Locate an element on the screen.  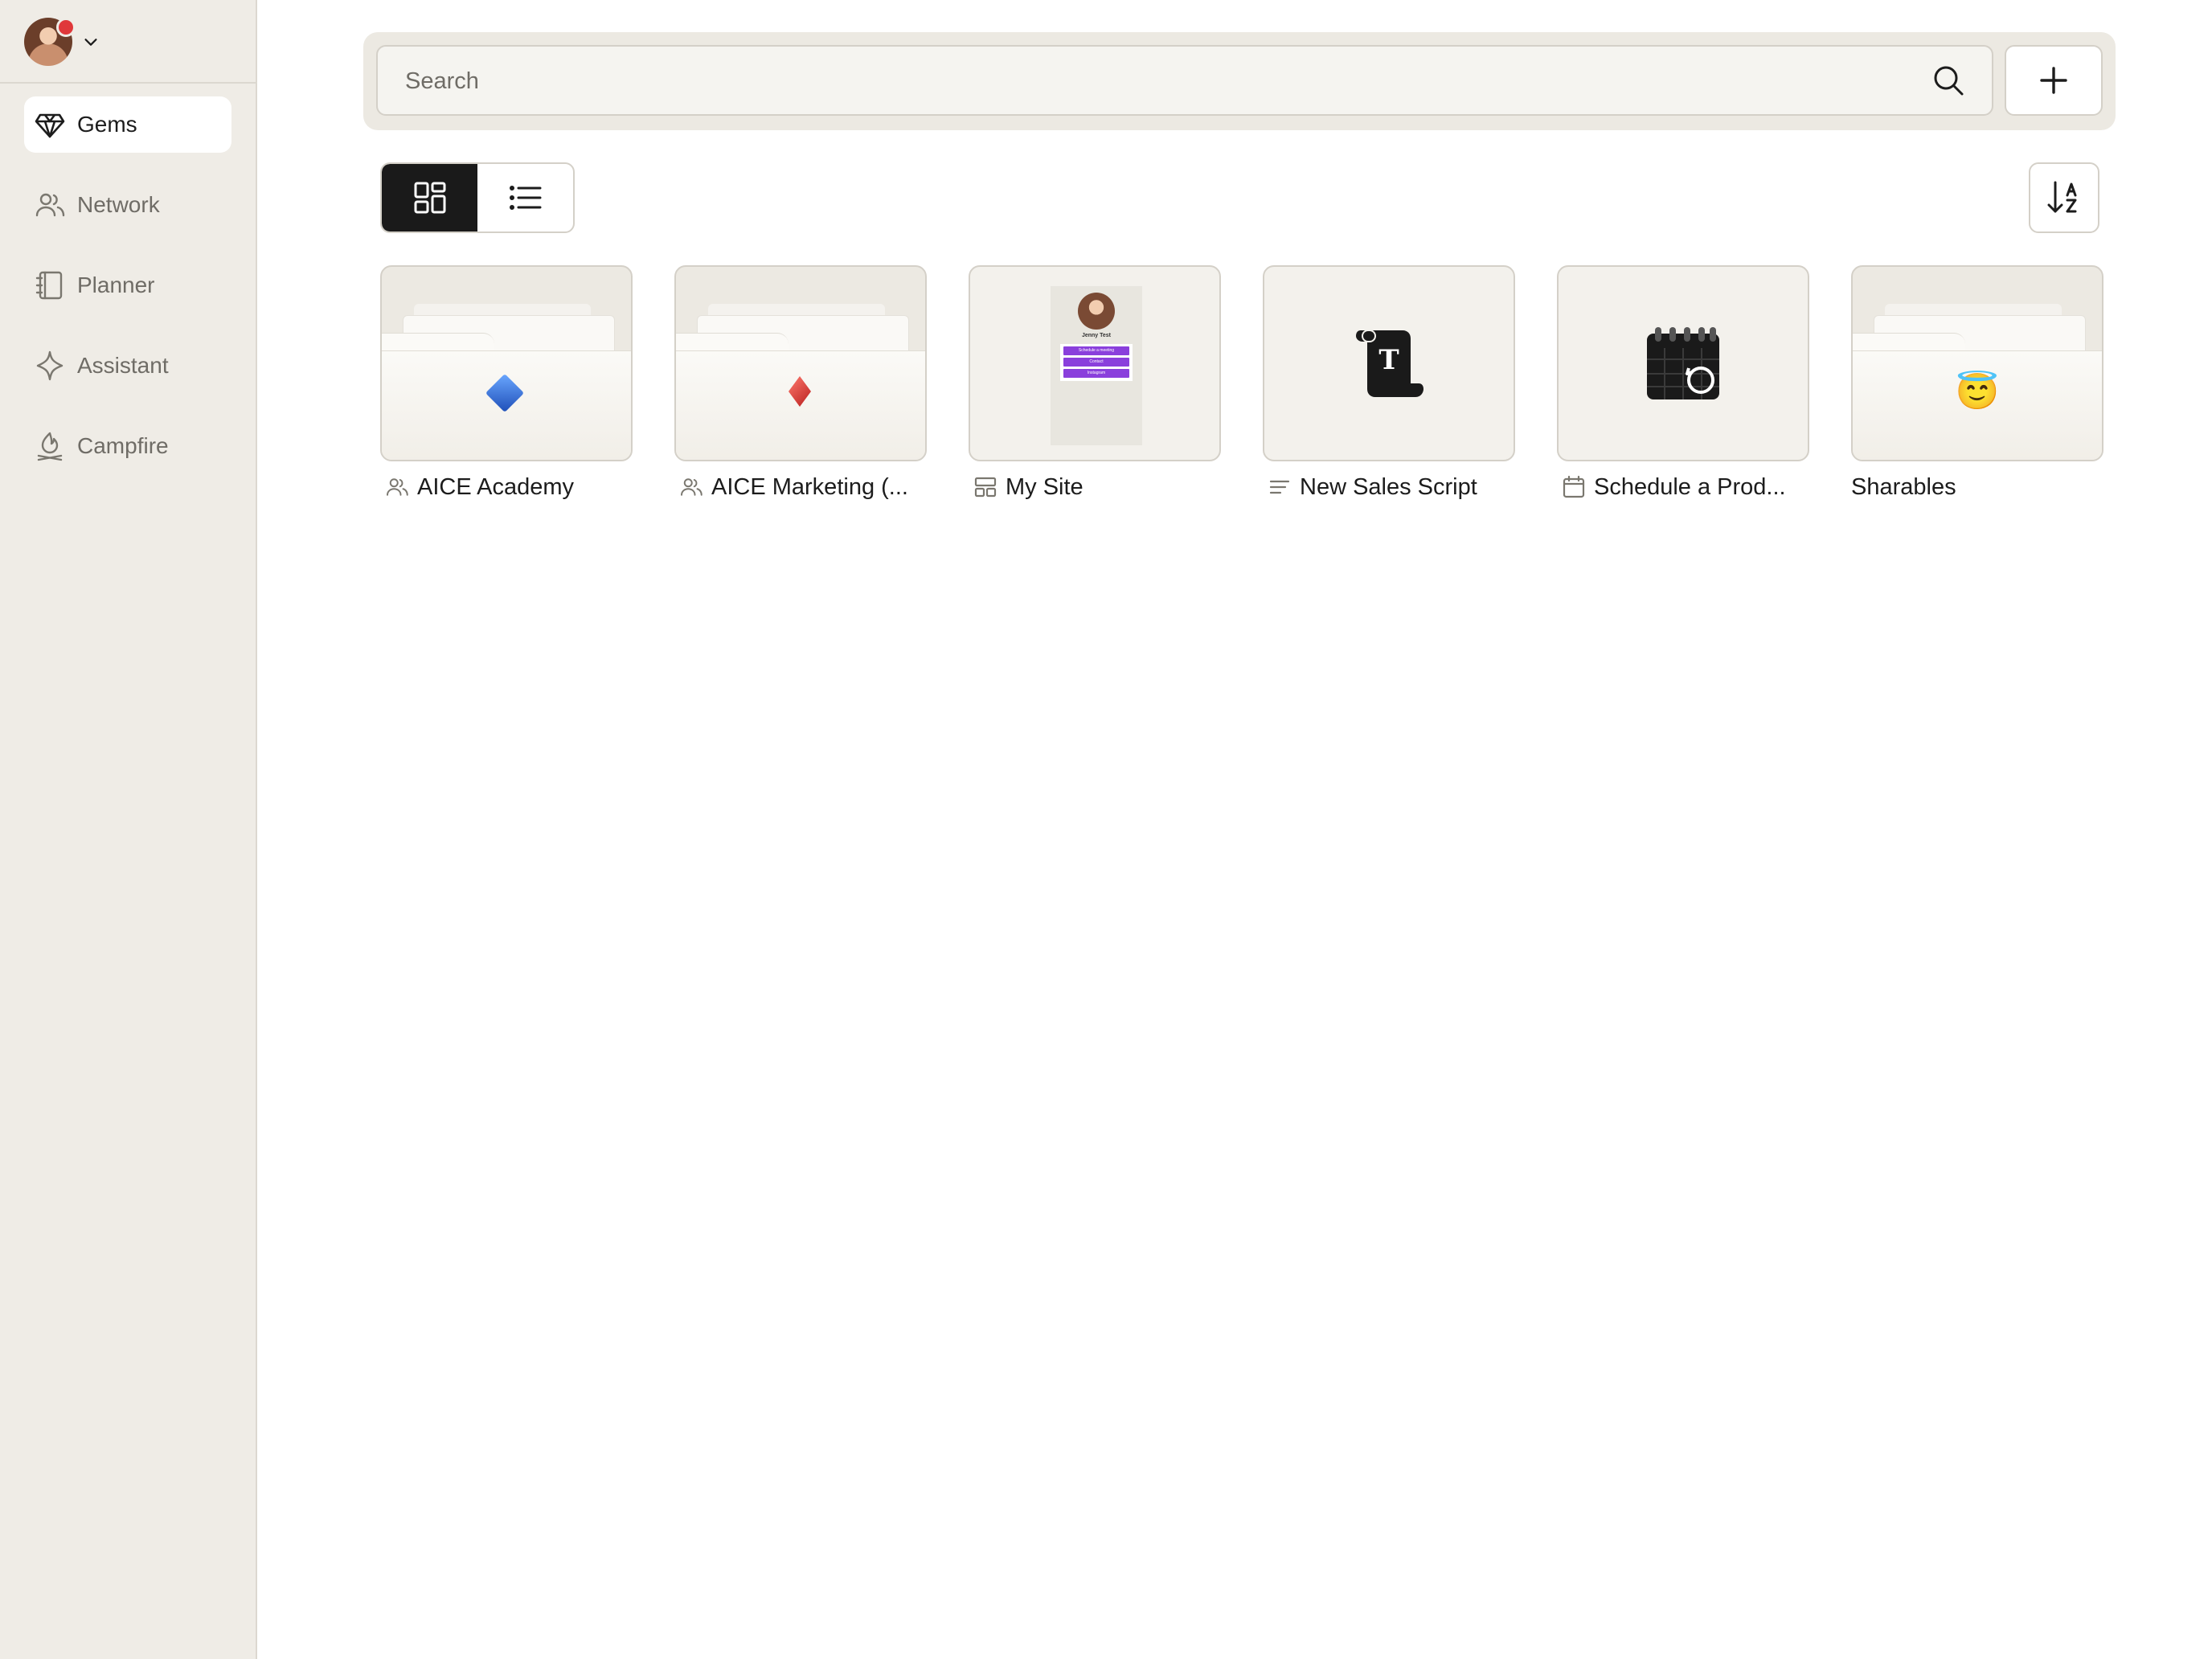
gem-card: AICE Academy is located at coordinates (507, 383).